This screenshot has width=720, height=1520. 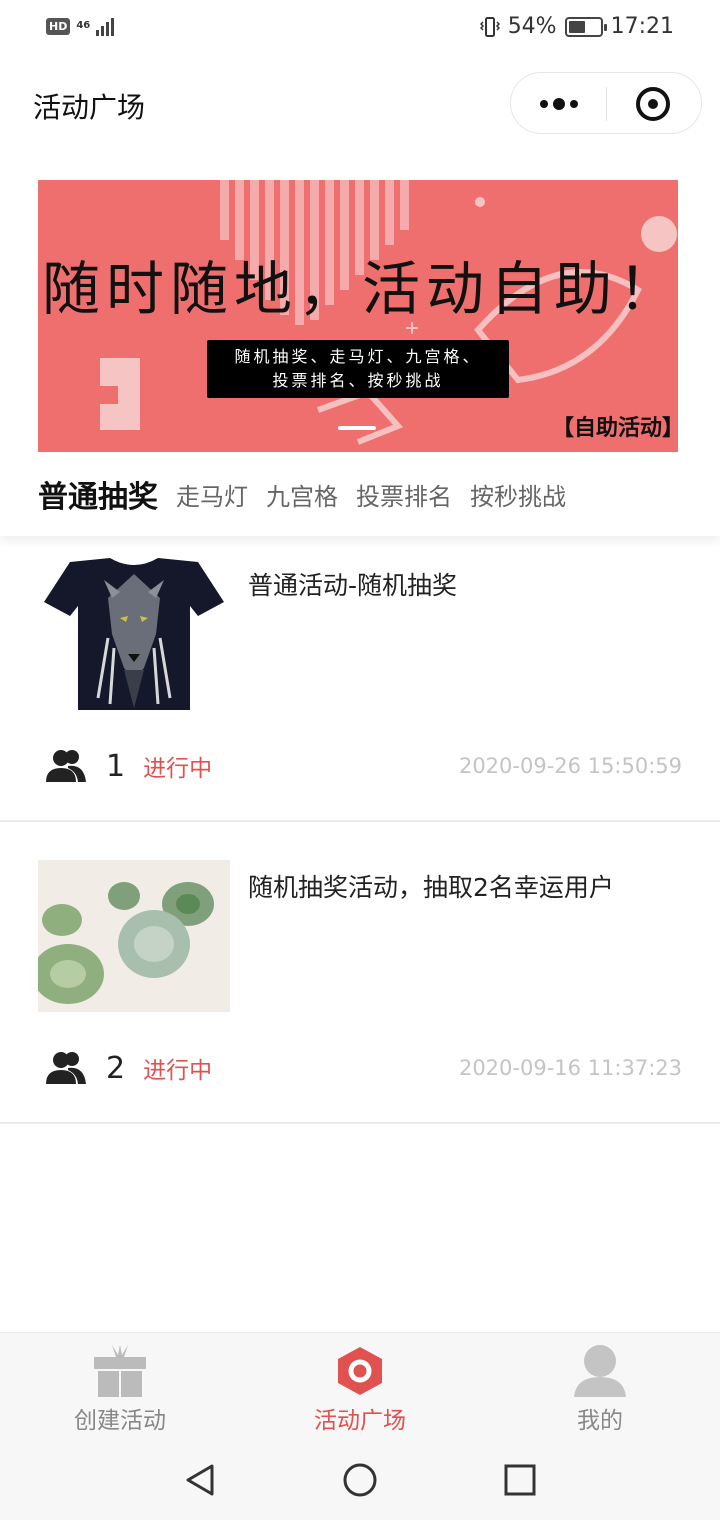 I want to click on target-close-icon, so click(x=653, y=104).